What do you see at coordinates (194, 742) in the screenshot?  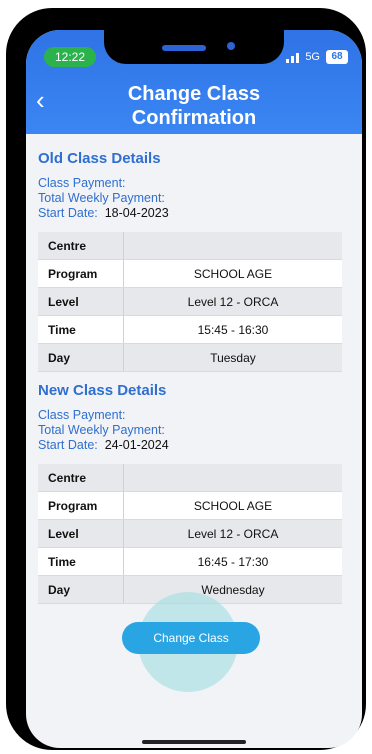 I see `home-indicator` at bounding box center [194, 742].